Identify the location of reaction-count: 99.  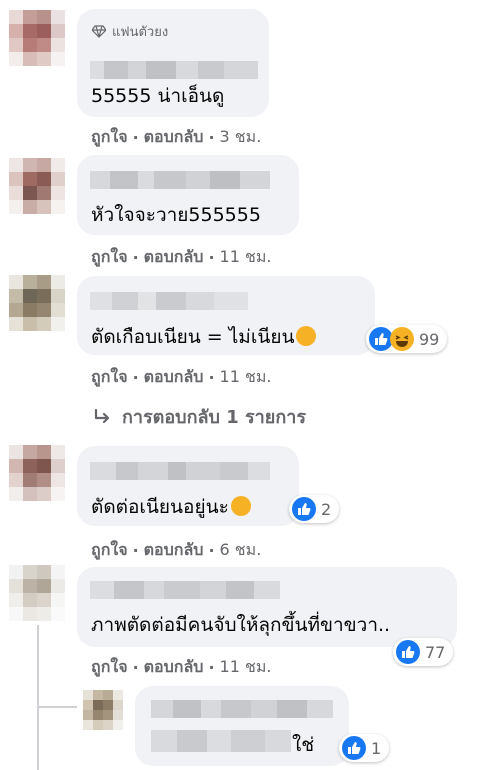
(429, 339).